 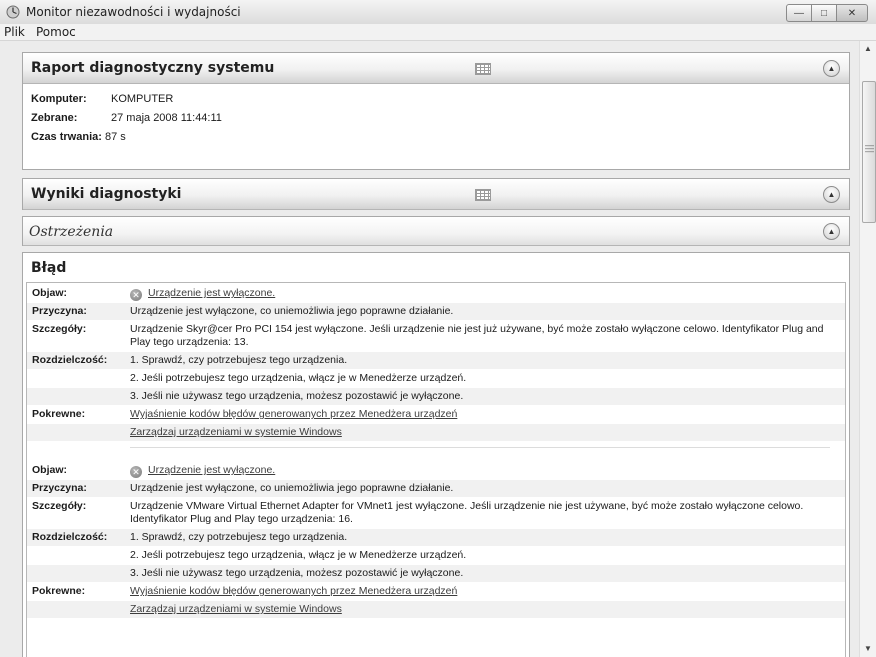 I want to click on info-label: Komputer:, so click(x=59, y=99).